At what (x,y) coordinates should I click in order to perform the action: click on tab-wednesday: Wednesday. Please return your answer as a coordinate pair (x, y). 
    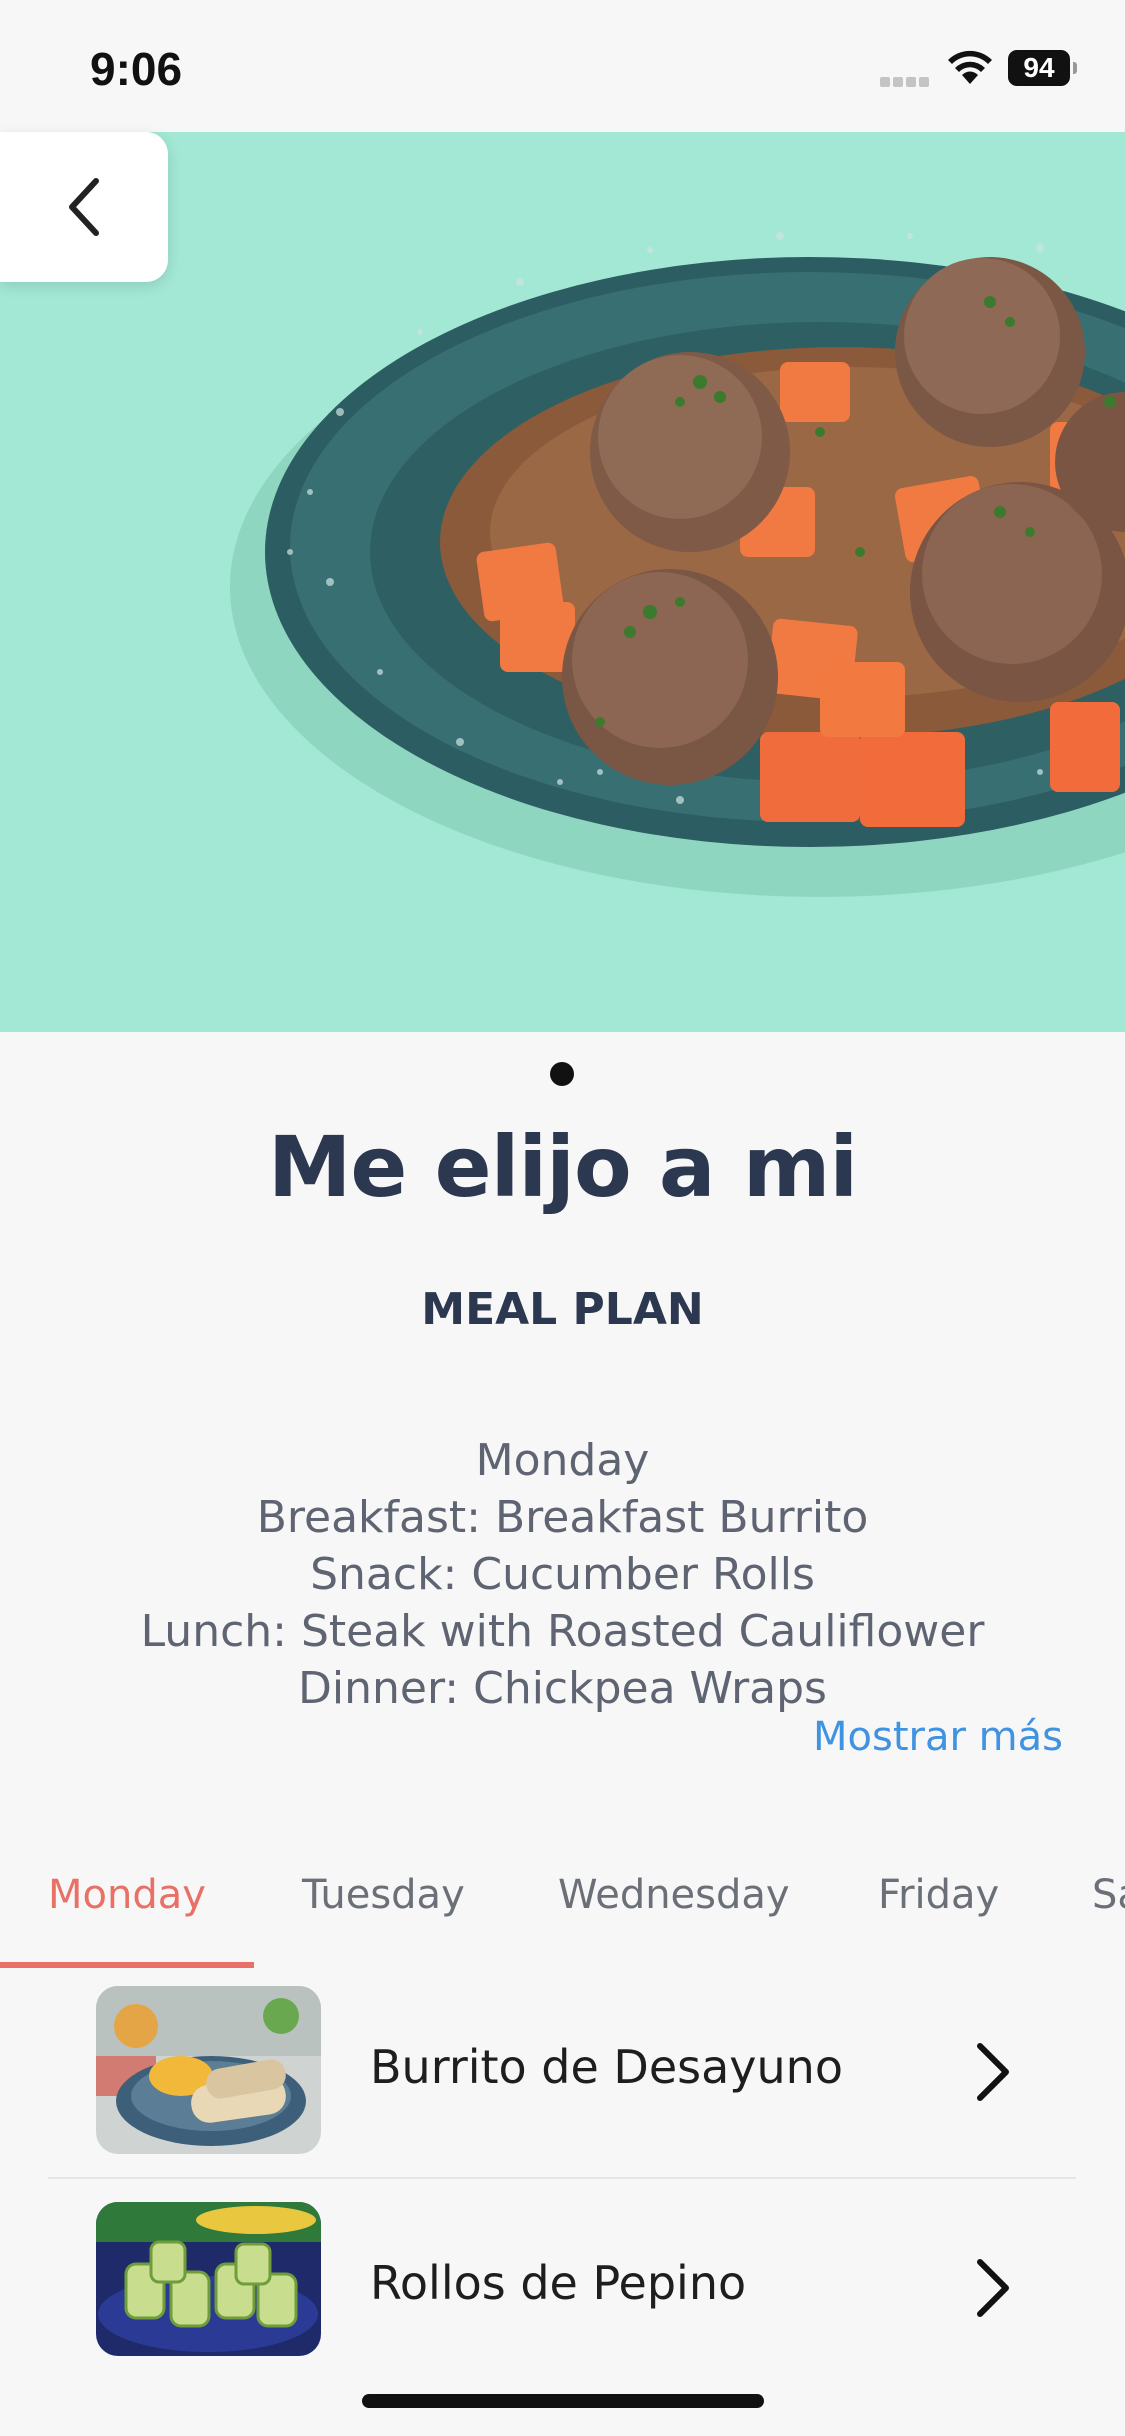
    Looking at the image, I should click on (674, 1895).